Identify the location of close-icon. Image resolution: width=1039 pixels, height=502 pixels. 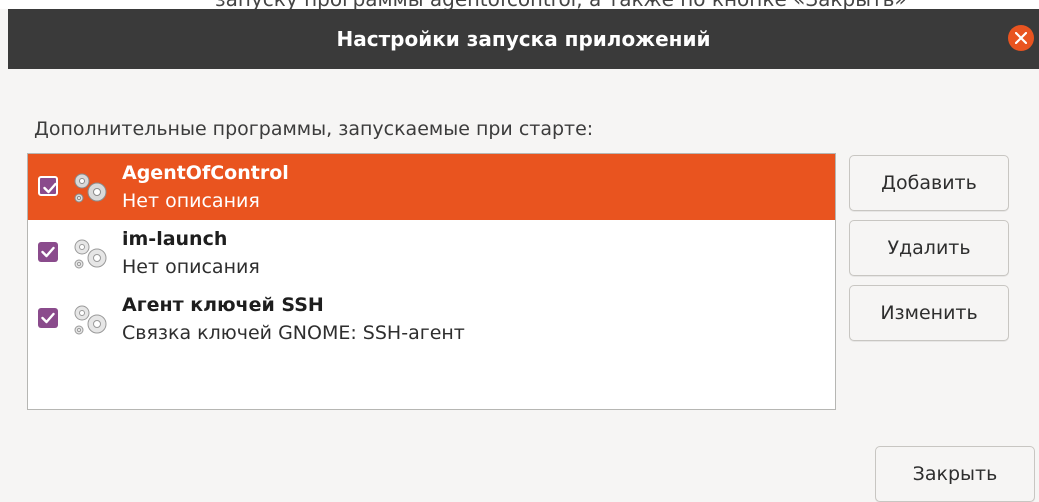
(1021, 38).